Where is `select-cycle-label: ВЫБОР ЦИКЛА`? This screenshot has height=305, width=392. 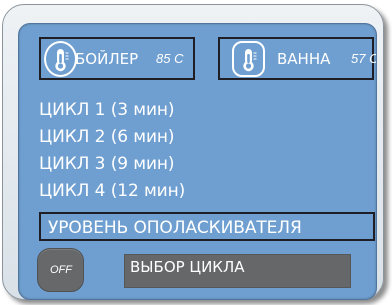
select-cycle-label: ВЫБОР ЦИКЛА is located at coordinates (187, 267).